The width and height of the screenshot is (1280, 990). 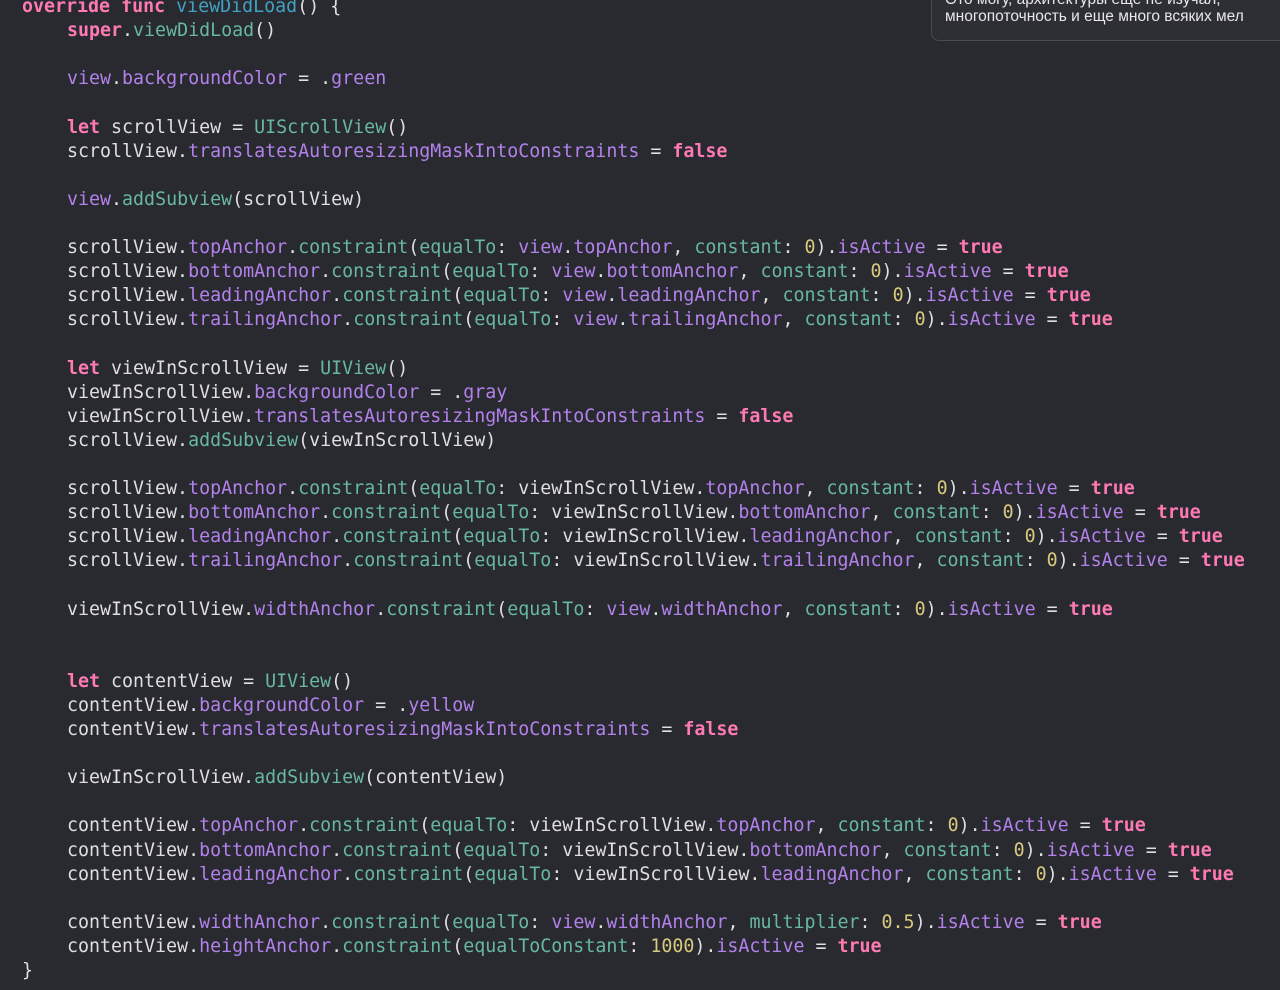 What do you see at coordinates (95, 31) in the screenshot?
I see `code-token: super` at bounding box center [95, 31].